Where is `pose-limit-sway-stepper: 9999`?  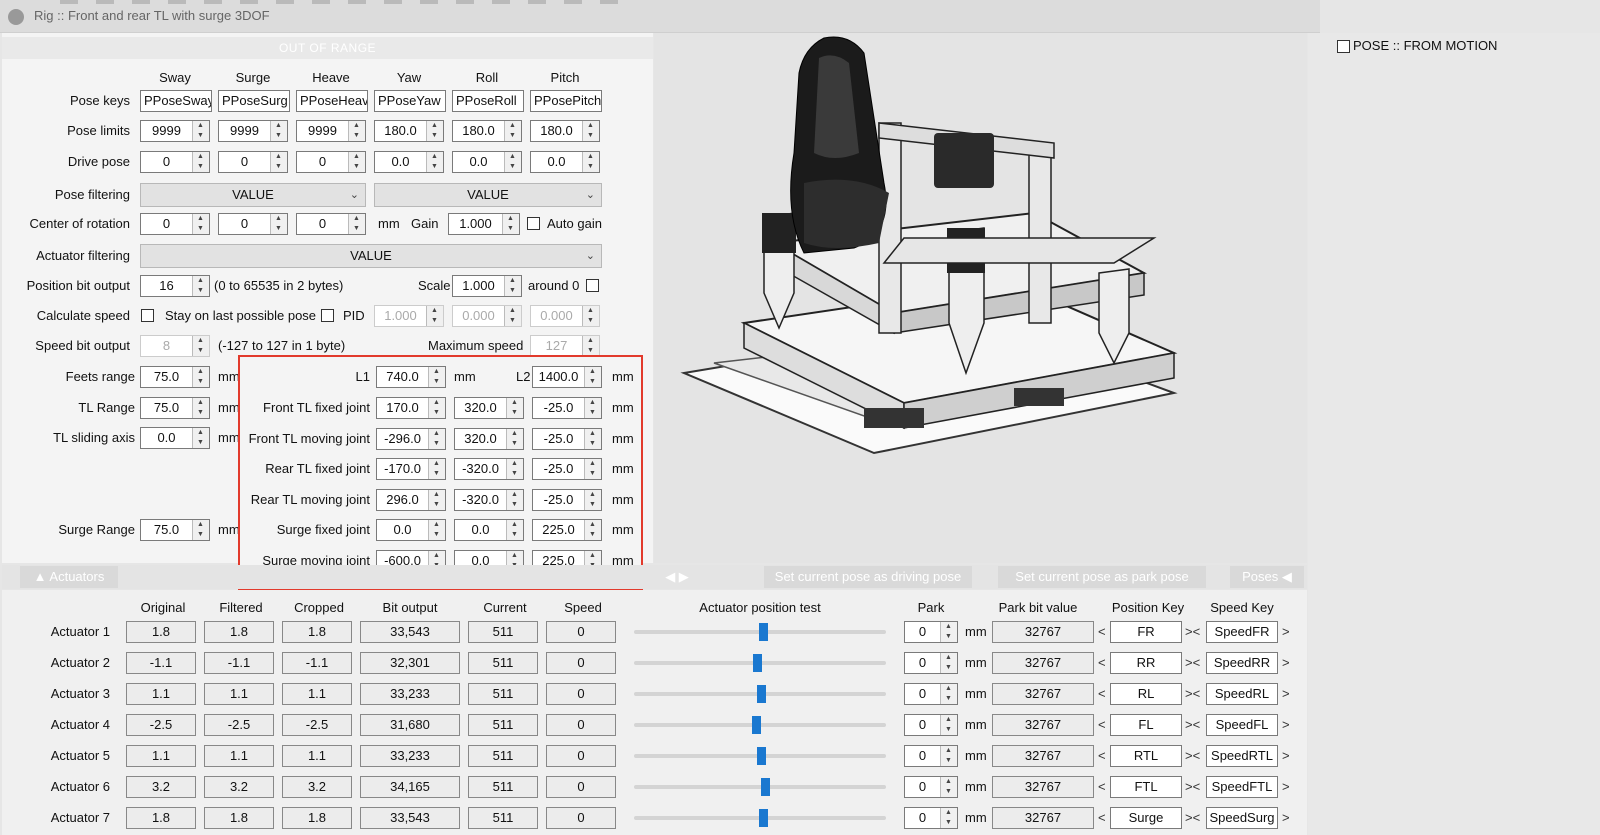
pose-limit-sway-stepper: 9999 is located at coordinates (175, 131).